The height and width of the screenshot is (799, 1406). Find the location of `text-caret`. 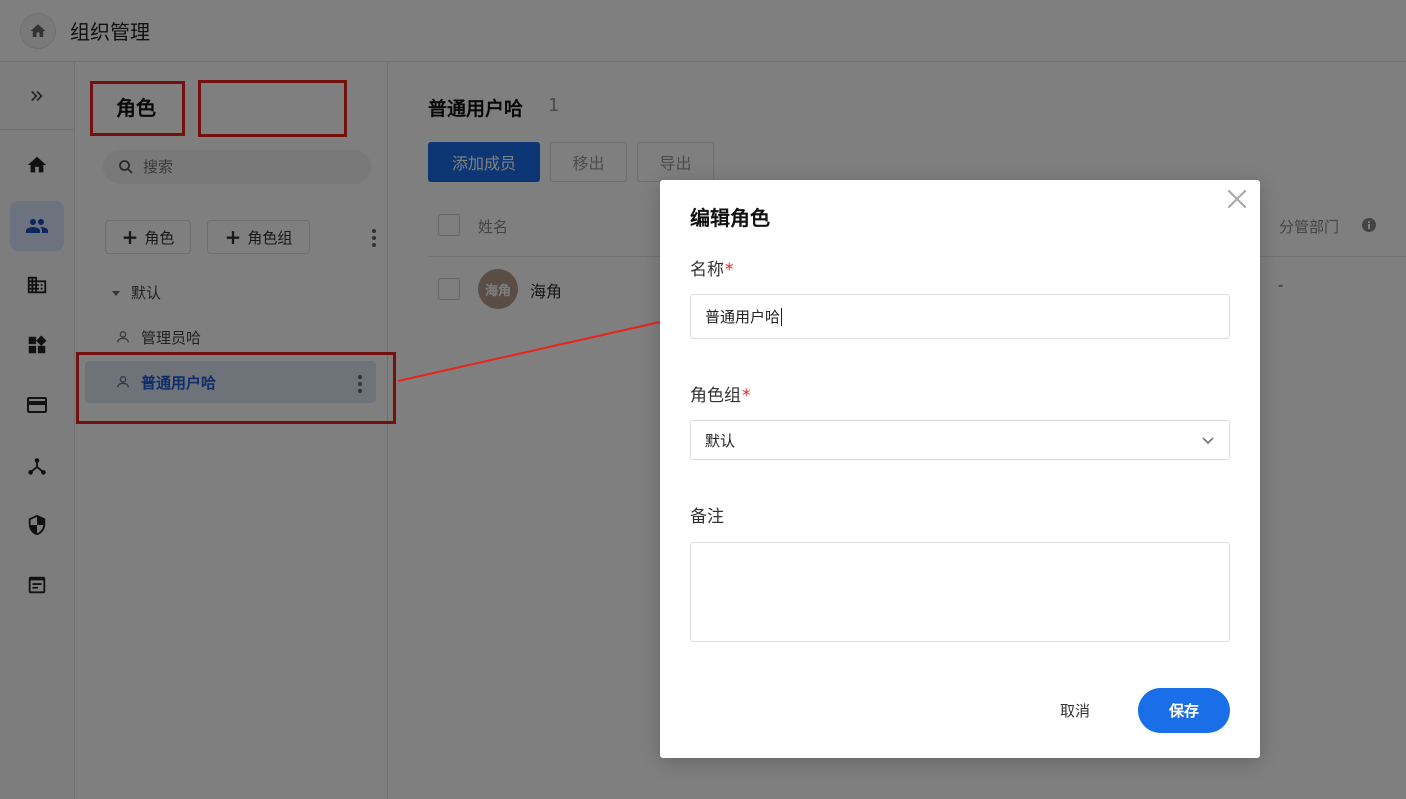

text-caret is located at coordinates (782, 316).